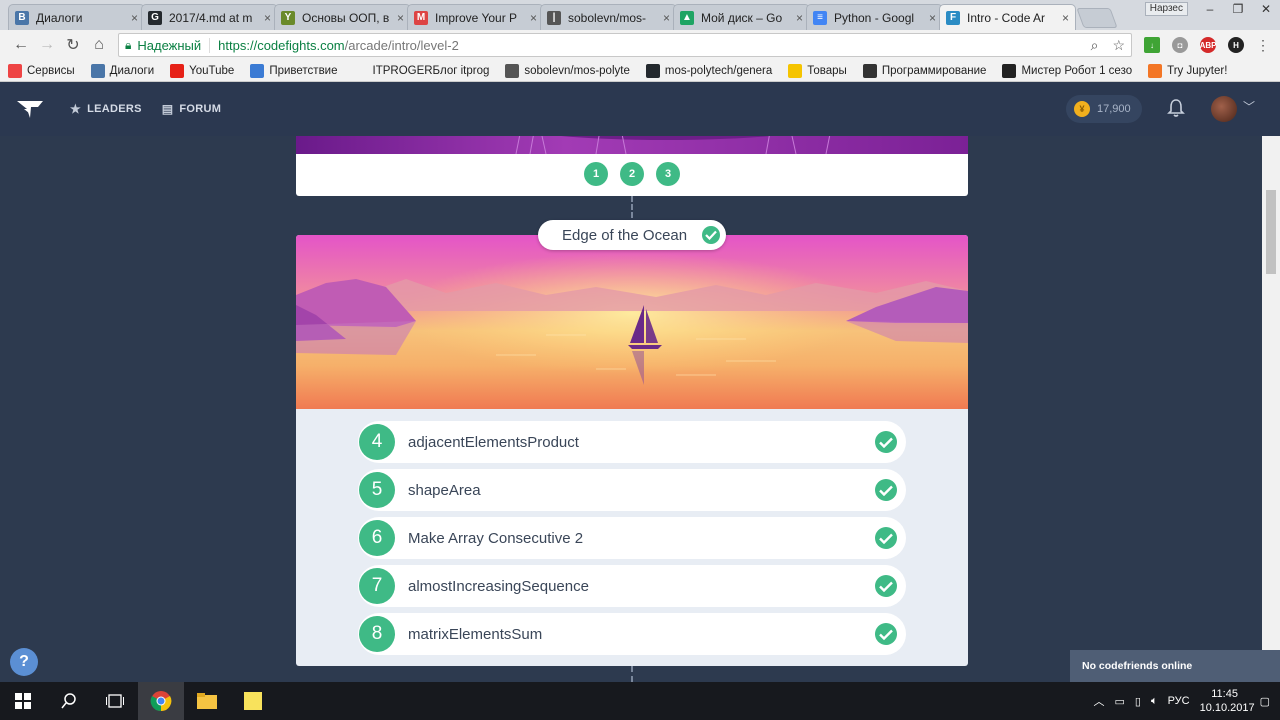 The height and width of the screenshot is (720, 1280). I want to click on task-row: 6 Make Array Consecutive 2, so click(632, 538).